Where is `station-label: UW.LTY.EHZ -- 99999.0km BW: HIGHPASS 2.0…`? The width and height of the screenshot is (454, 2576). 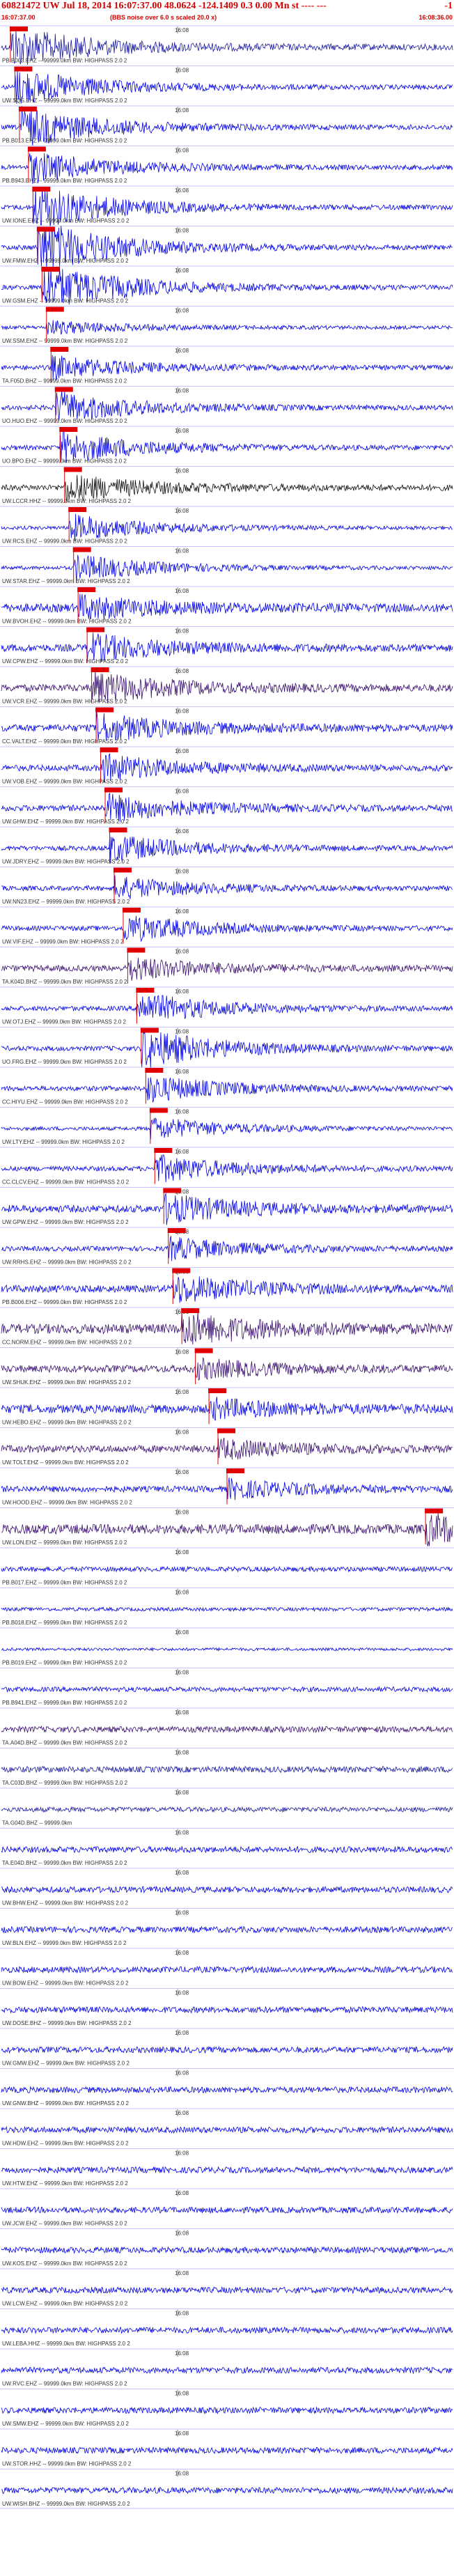 station-label: UW.LTY.EHZ -- 99999.0km BW: HIGHPASS 2.0… is located at coordinates (63, 1142).